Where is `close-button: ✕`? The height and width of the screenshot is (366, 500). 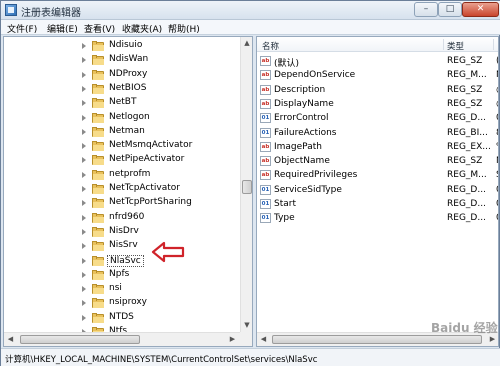
close-button: ✕ is located at coordinates (480, 9).